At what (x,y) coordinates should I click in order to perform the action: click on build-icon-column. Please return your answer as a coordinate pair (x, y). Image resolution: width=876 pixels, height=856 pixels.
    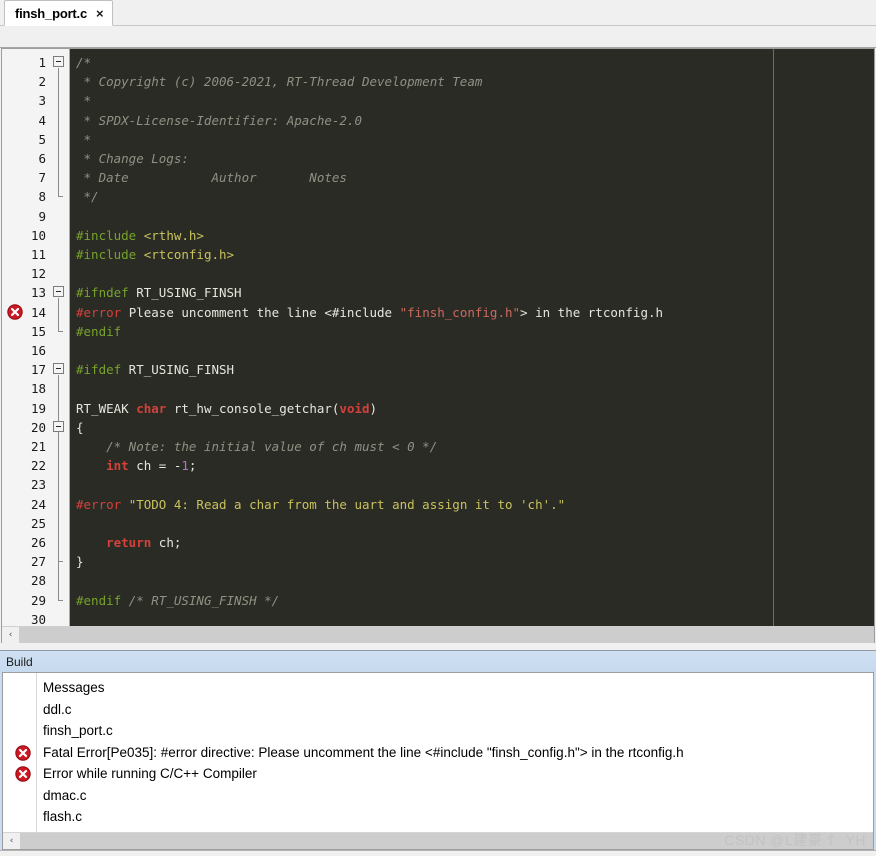
    Looking at the image, I should click on (20, 752).